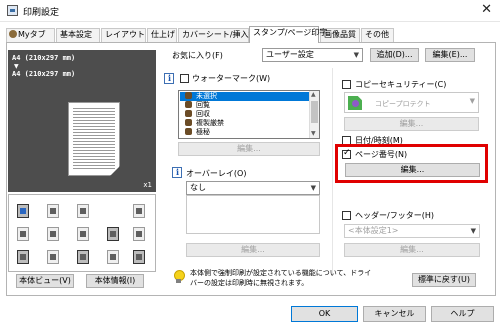 The height and width of the screenshot is (330, 500). I want to click on tab-my-tab: Myタブ, so click(30, 35).